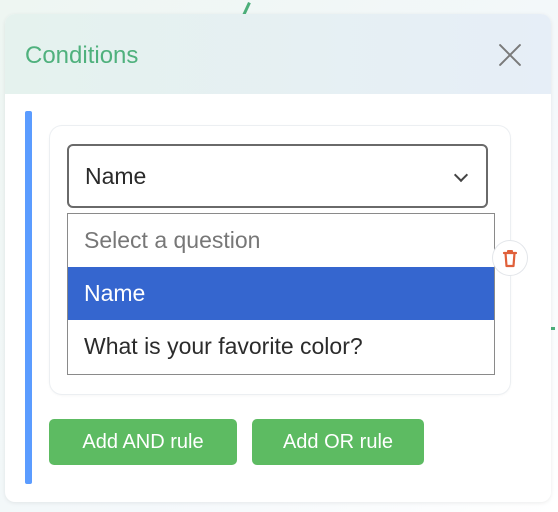 This screenshot has height=512, width=558. I want to click on dropdown-option-name: Name, so click(281, 293).